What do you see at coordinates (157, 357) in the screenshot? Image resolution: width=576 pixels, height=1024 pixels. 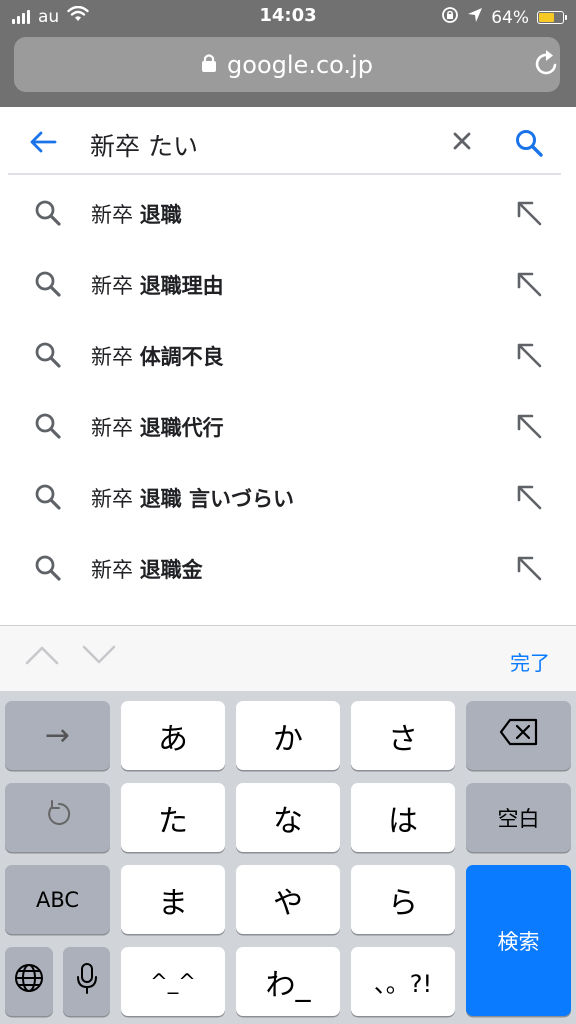 I see `suggestion-text: 新卒 体調不良` at bounding box center [157, 357].